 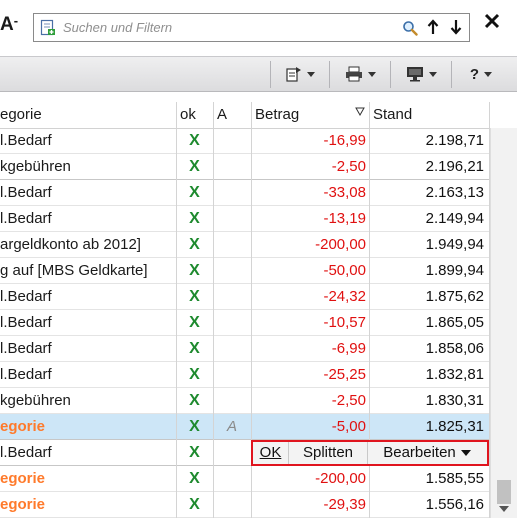 What do you see at coordinates (23, 504) in the screenshot?
I see `row-category: egorie` at bounding box center [23, 504].